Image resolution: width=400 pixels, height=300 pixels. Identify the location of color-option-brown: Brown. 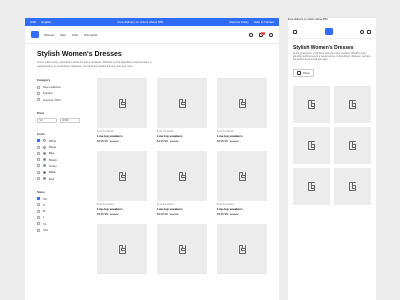
(62, 160).